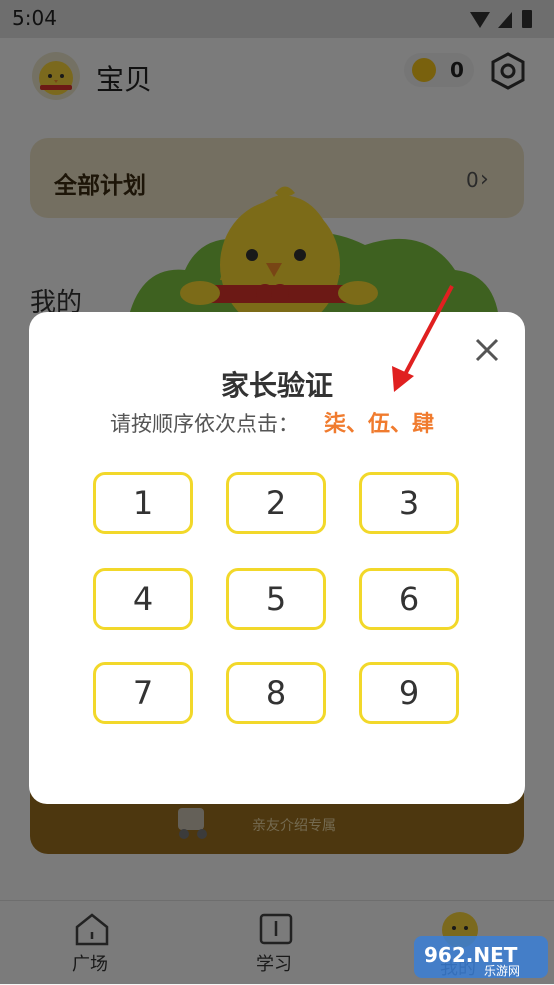 This screenshot has width=554, height=985. Describe the element at coordinates (276, 599) in the screenshot. I see `keypad-button-5: 5` at that location.